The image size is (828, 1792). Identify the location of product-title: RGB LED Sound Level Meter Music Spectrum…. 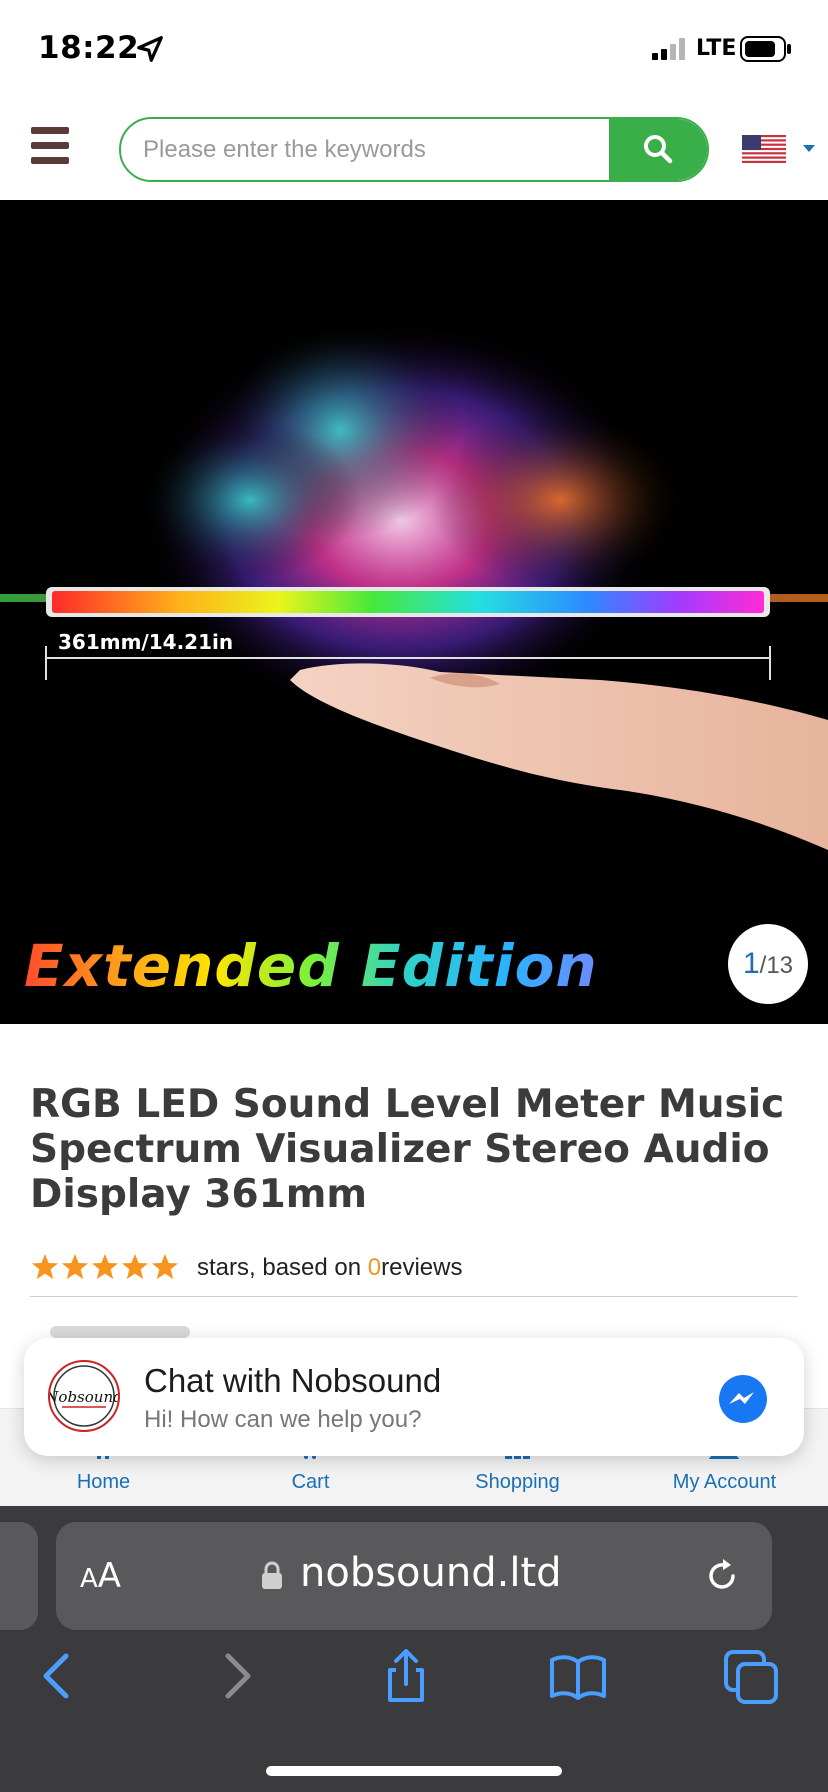
(407, 1149).